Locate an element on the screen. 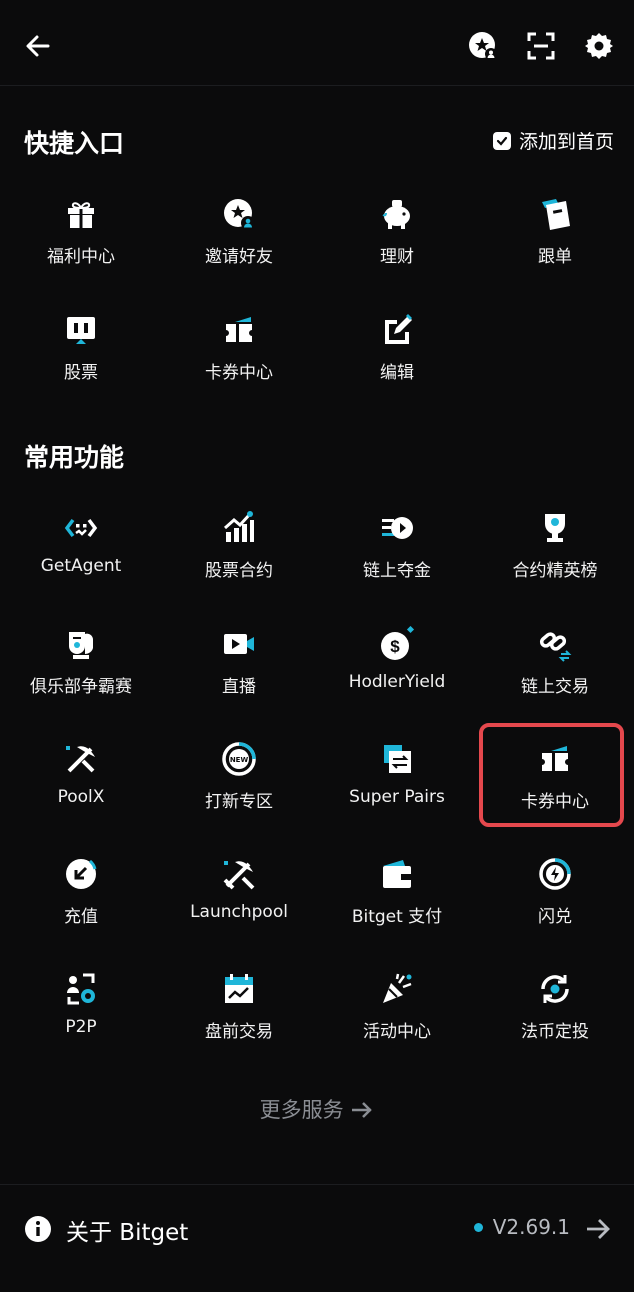 The image size is (634, 1292). back-arrow-icon is located at coordinates (38, 46).